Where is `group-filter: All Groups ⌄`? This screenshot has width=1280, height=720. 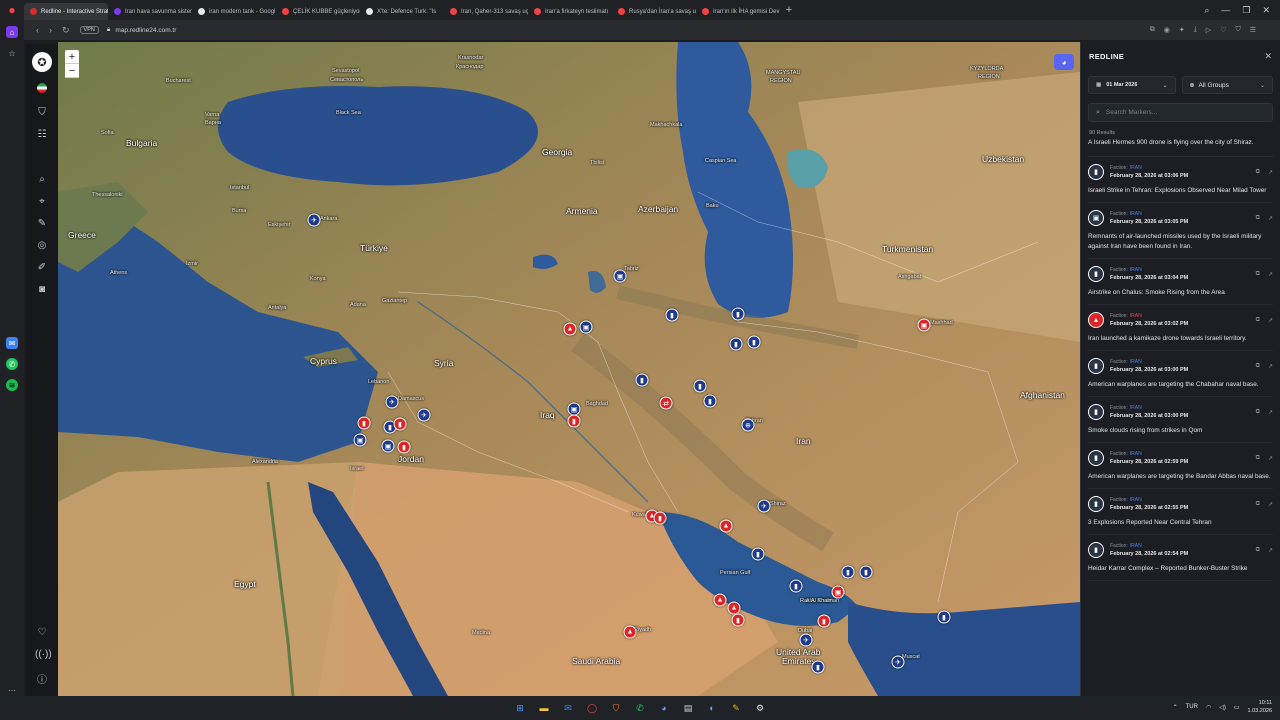
group-filter: All Groups ⌄ is located at coordinates (1227, 85).